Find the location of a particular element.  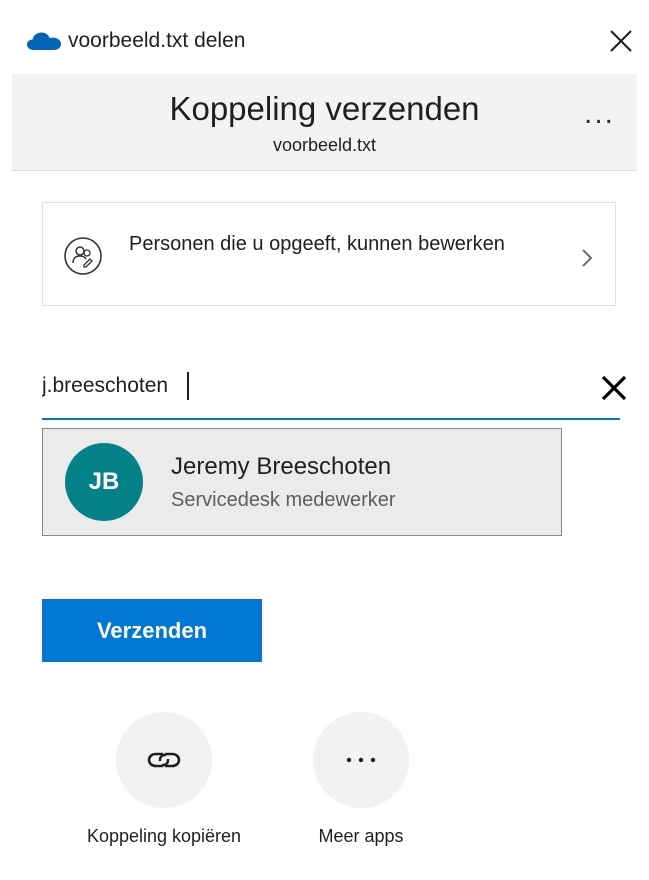

title-bar: voorbeeld.txt delen is located at coordinates (324, 37).